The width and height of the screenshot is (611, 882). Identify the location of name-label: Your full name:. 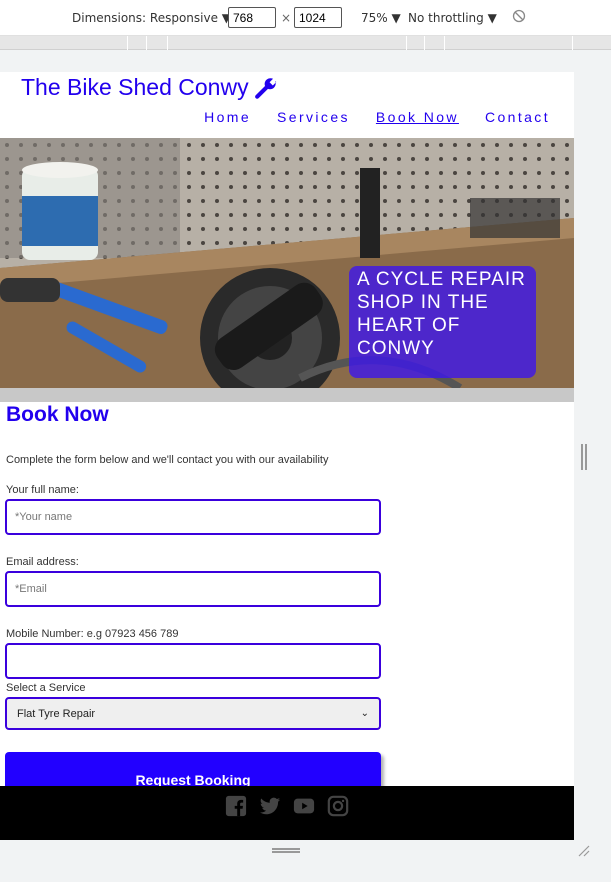
(42, 490).